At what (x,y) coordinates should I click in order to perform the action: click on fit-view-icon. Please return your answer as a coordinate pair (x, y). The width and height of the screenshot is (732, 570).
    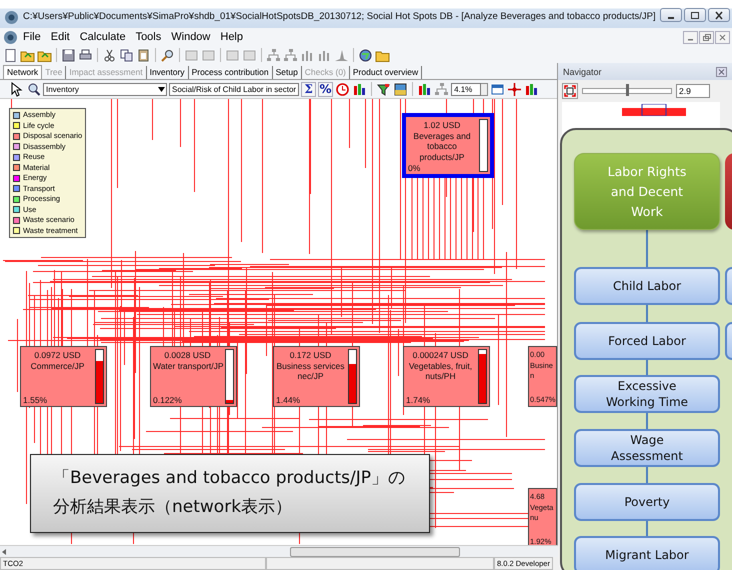
    Looking at the image, I should click on (570, 91).